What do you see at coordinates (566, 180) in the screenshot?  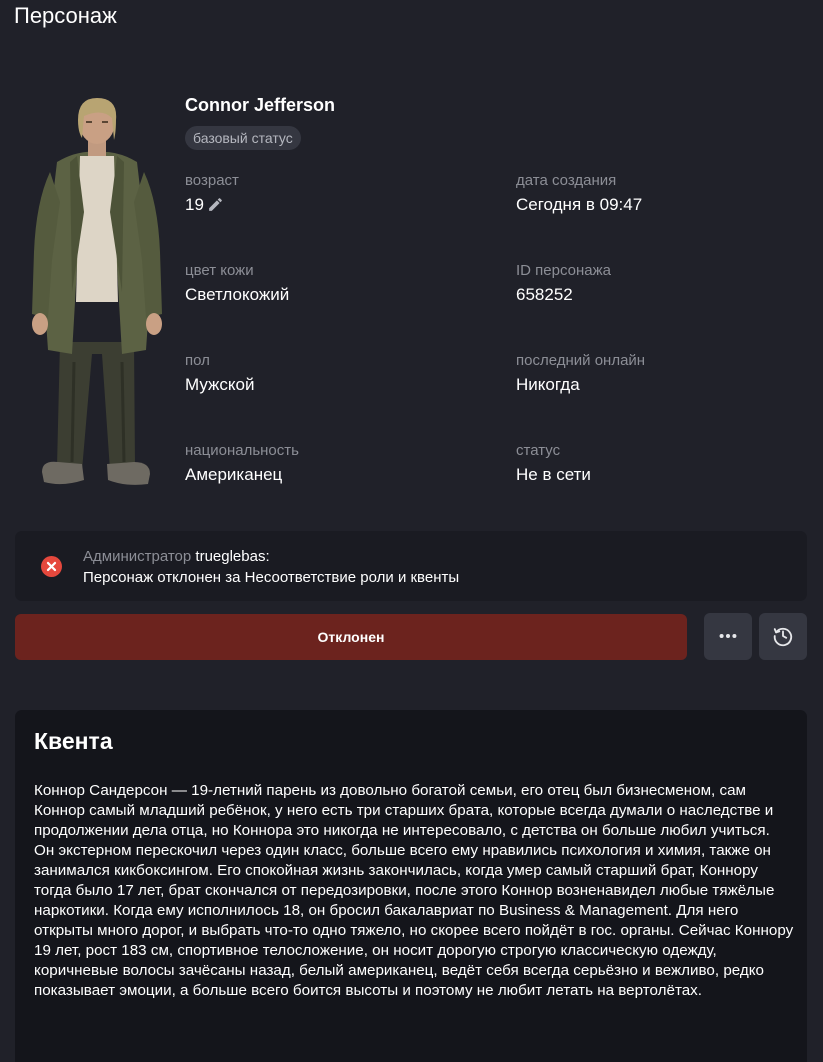 I see `created-label: дата создания` at bounding box center [566, 180].